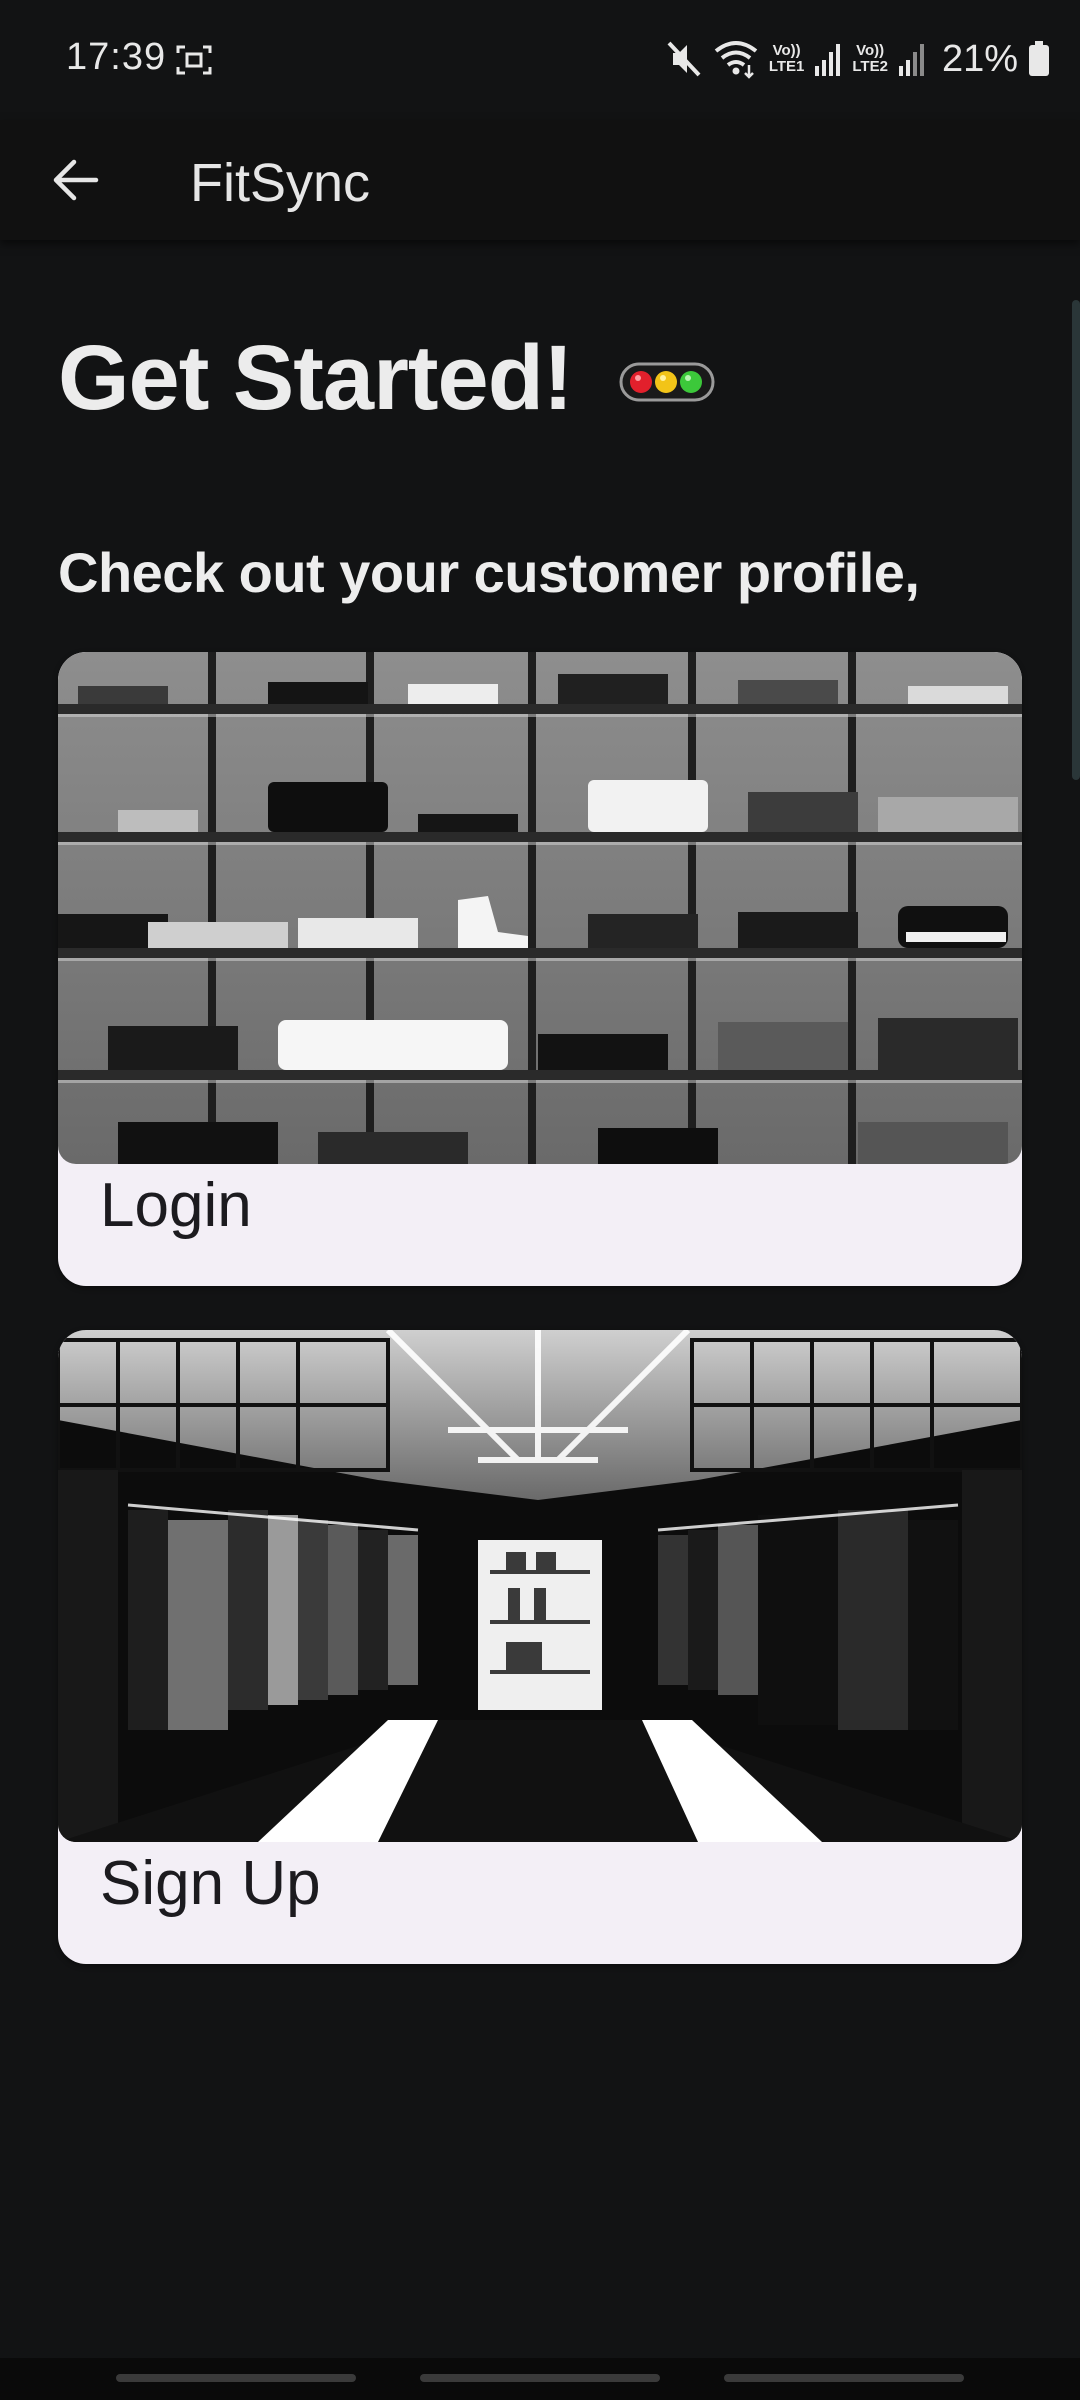 The image size is (1080, 2400). What do you see at coordinates (116, 57) in the screenshot?
I see `status-time: 17:39` at bounding box center [116, 57].